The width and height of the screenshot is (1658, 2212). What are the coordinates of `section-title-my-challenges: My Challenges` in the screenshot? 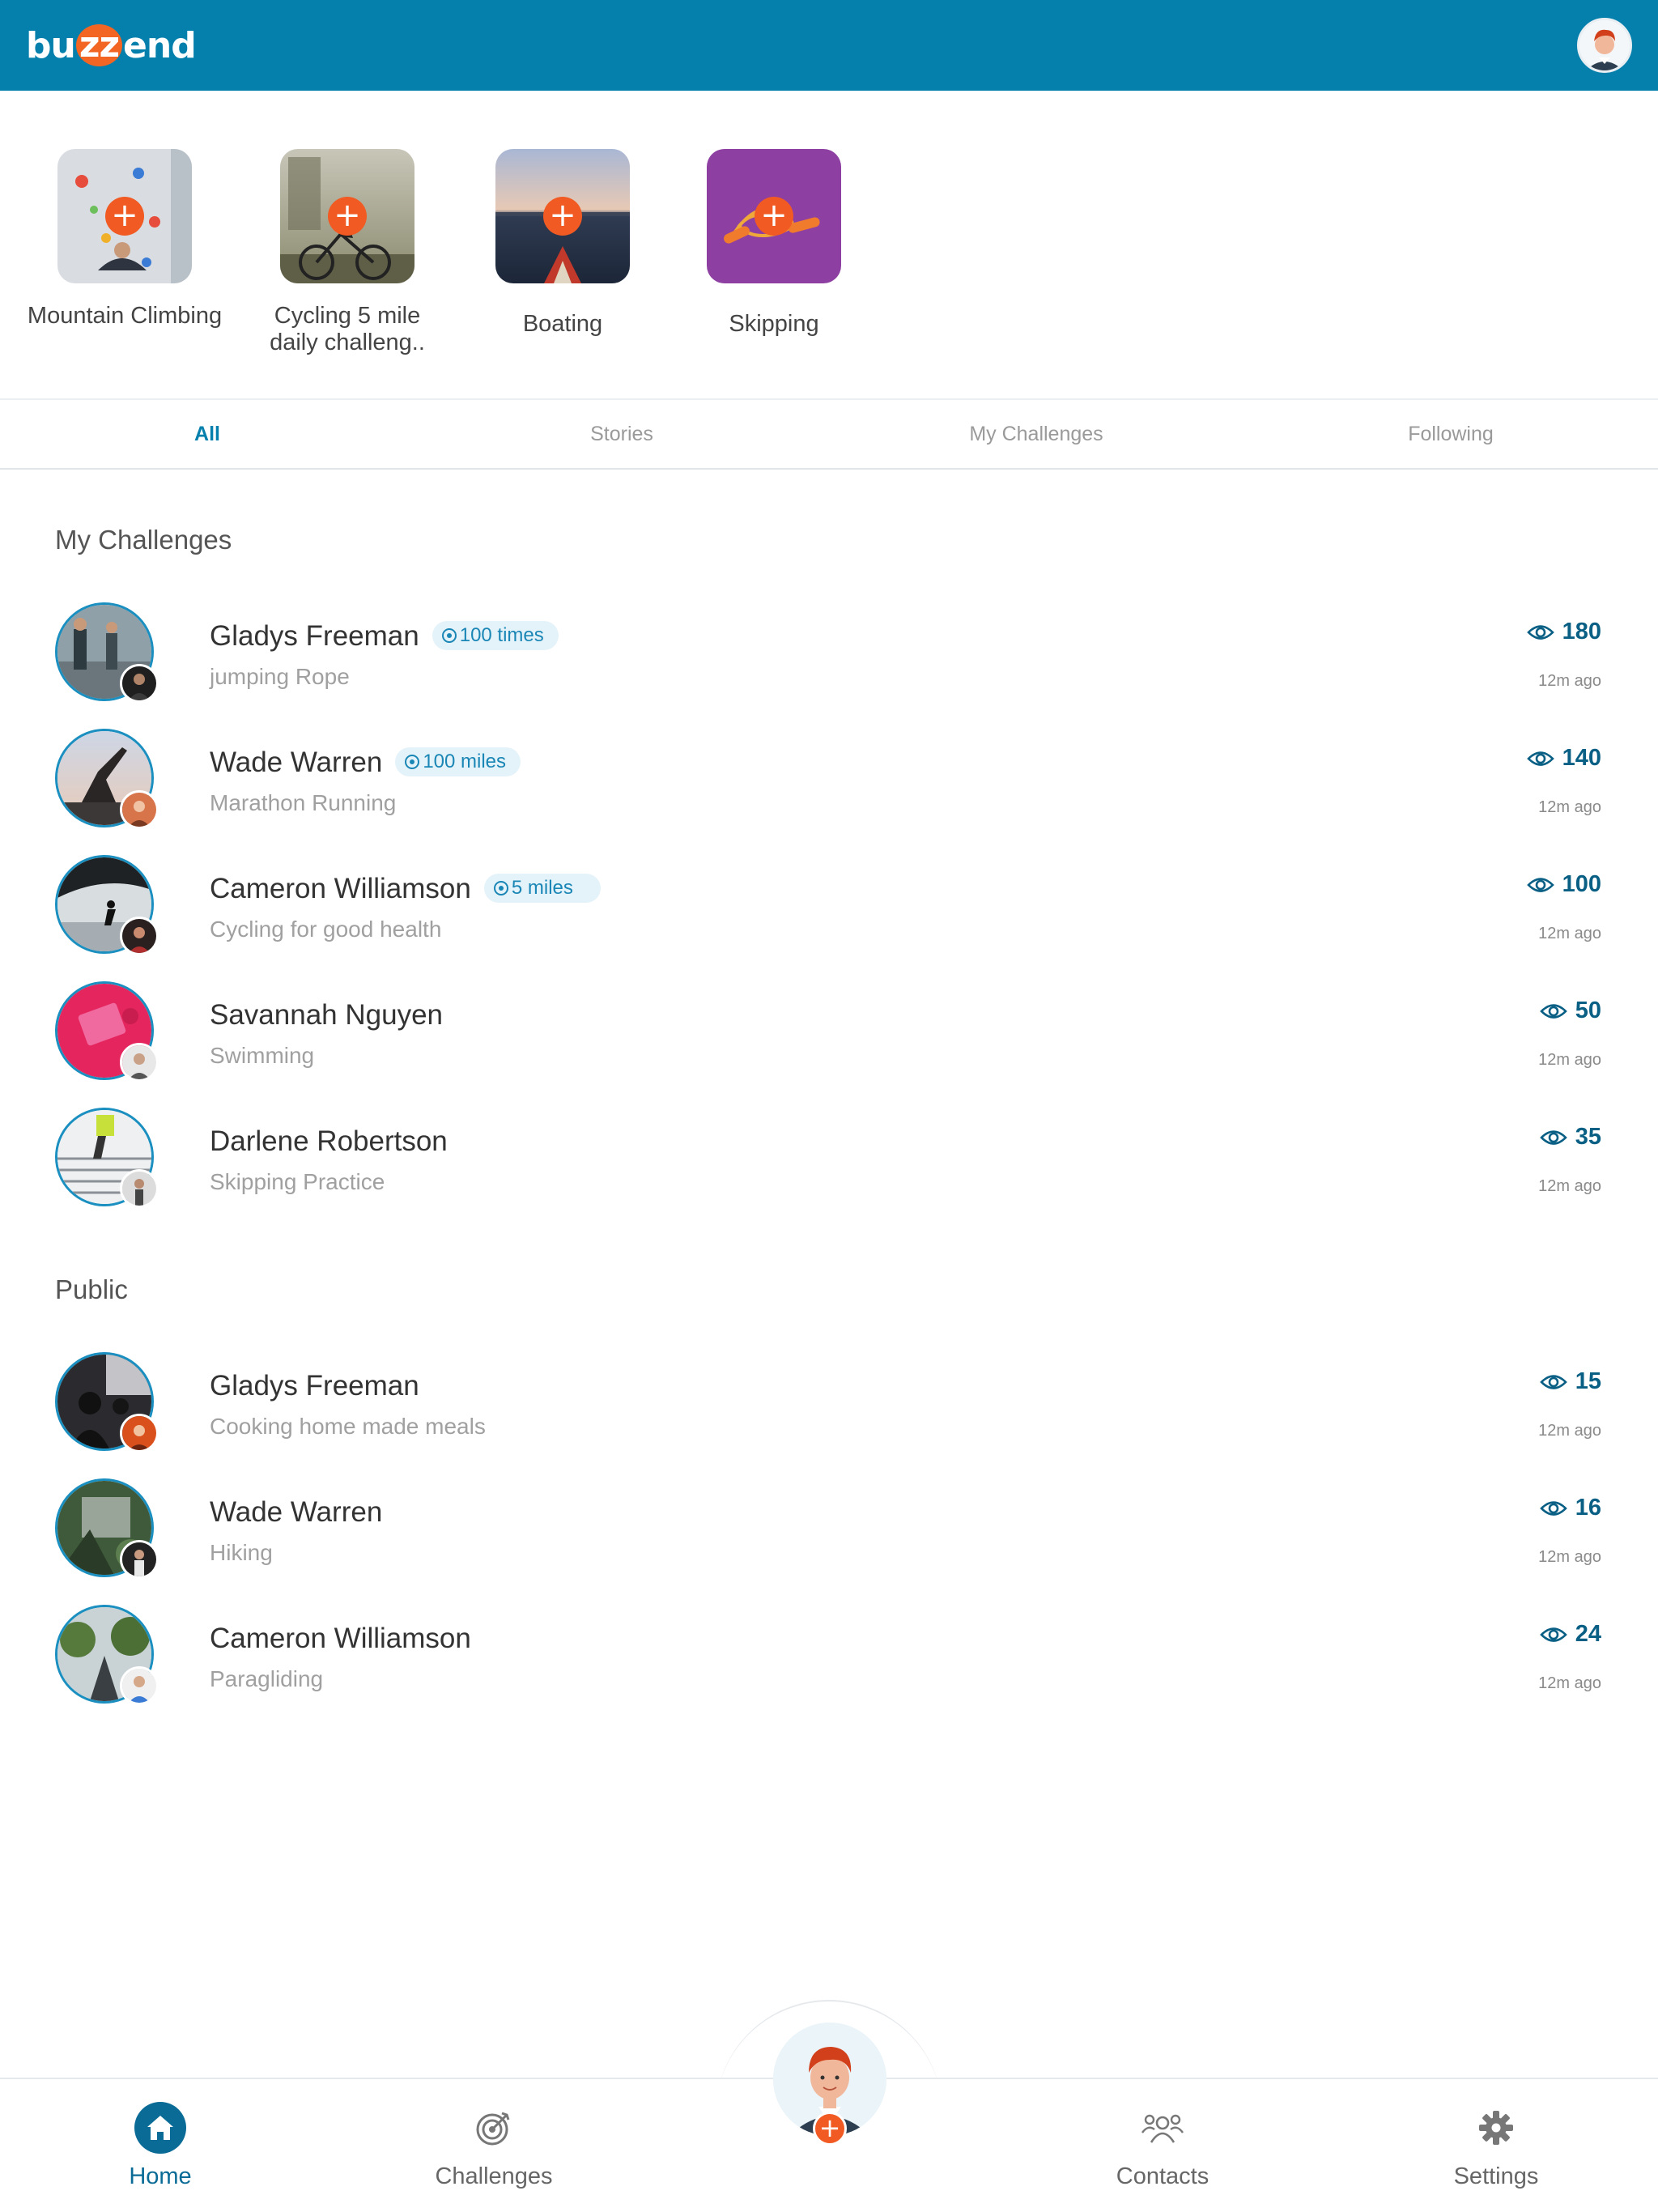 It's located at (143, 540).